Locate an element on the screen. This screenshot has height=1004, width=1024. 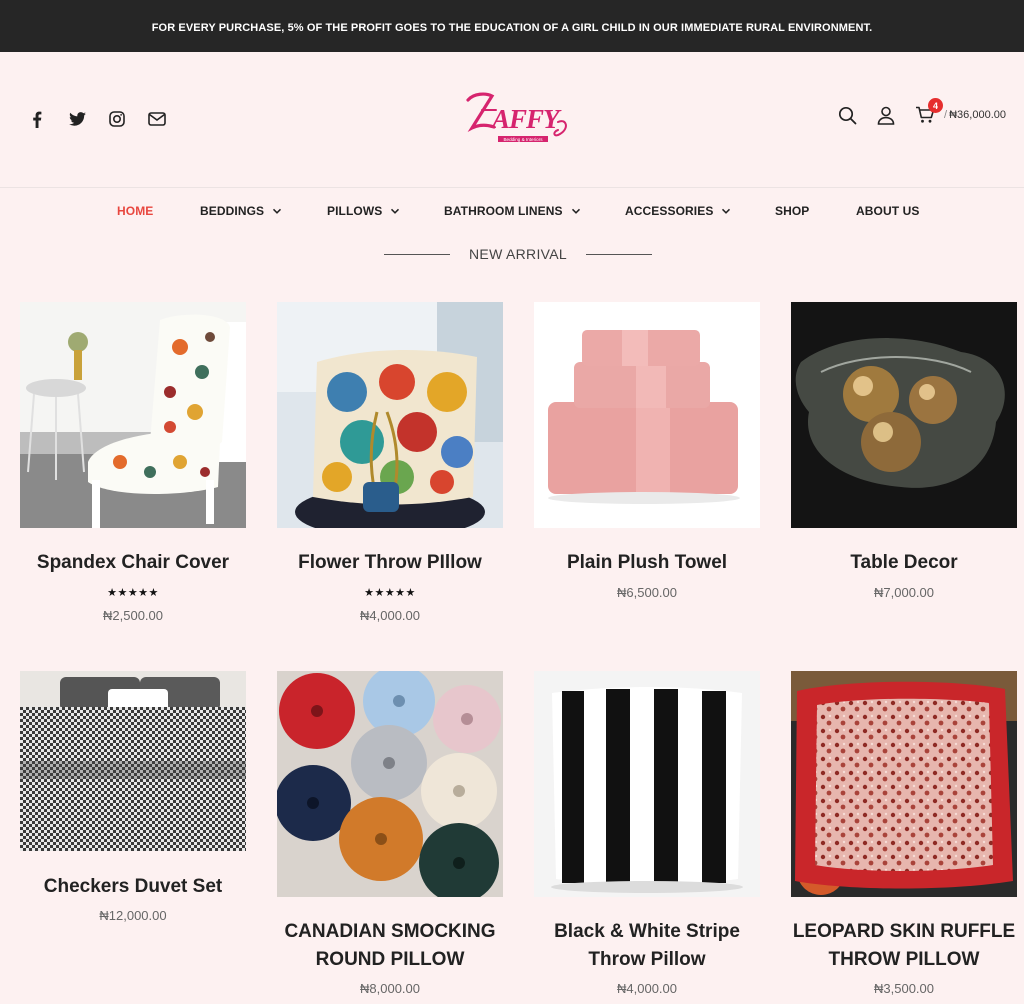
nav-item-beddings: BEDDINGS is located at coordinates (241, 211).